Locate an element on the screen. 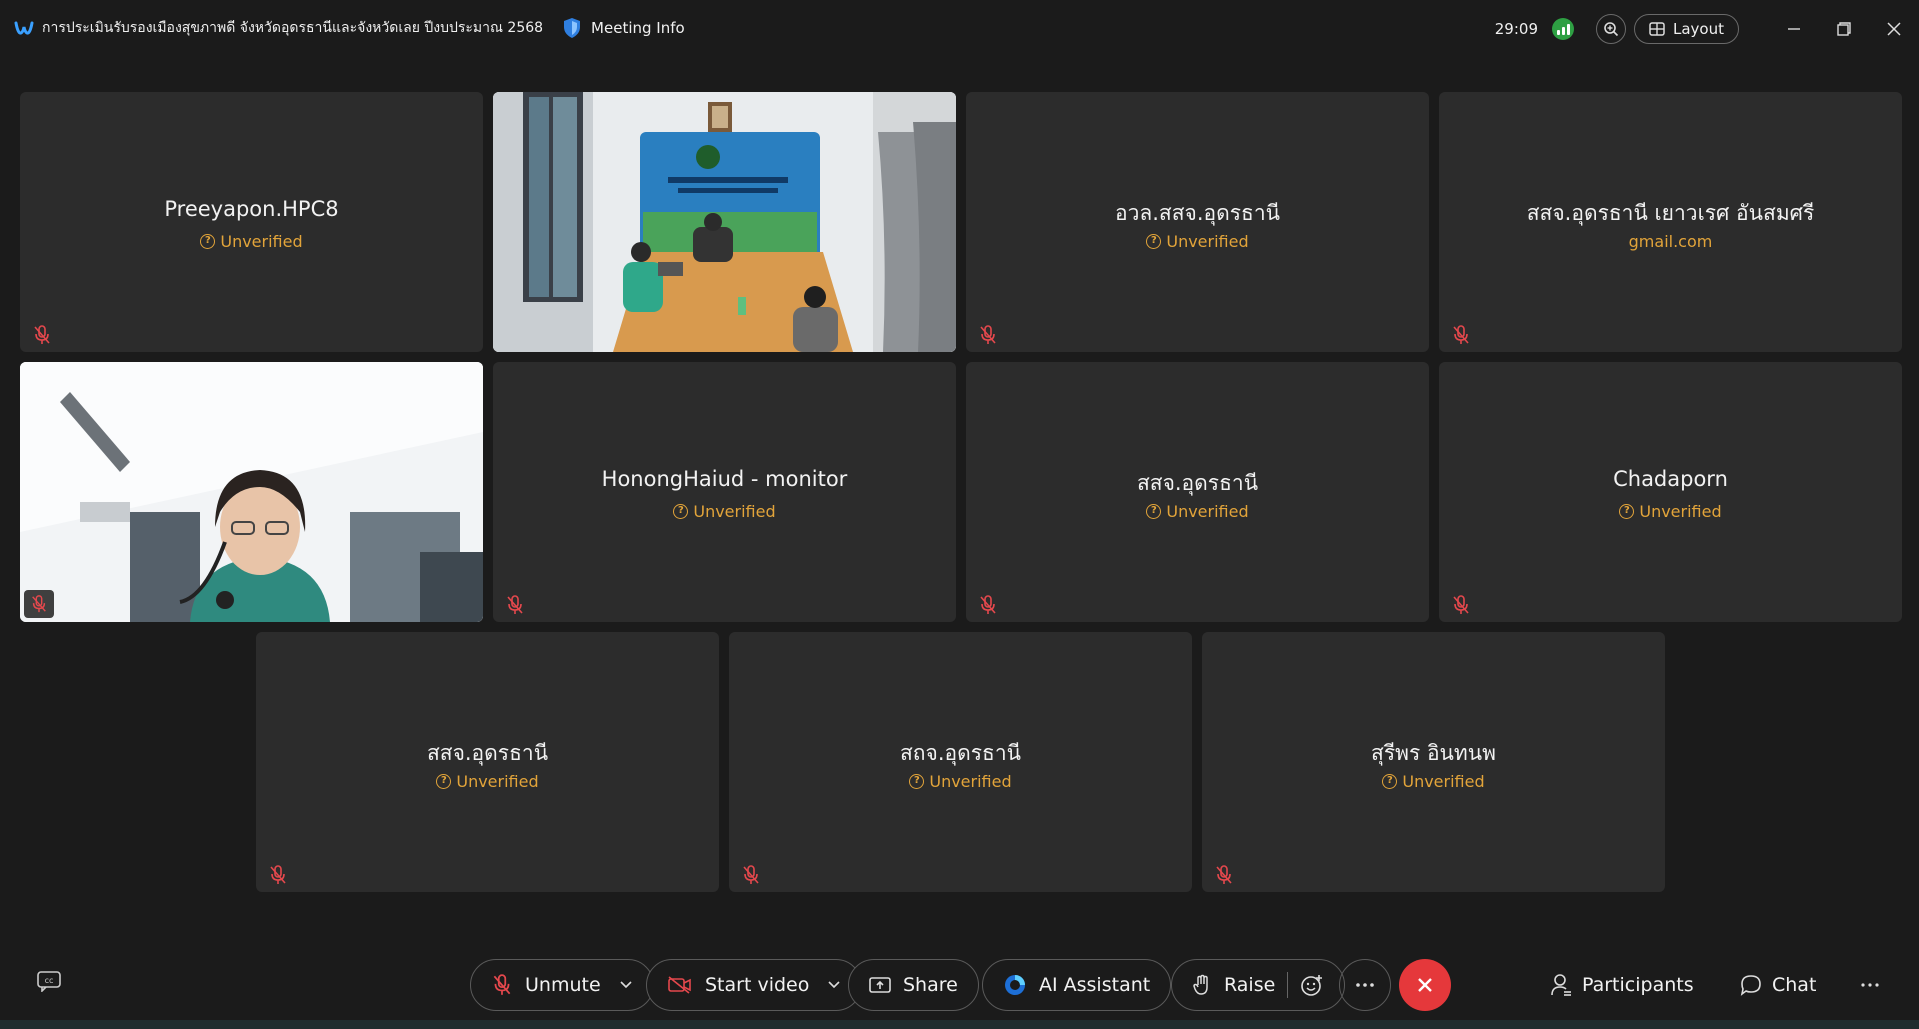  meeting-info-button: Meeting Info is located at coordinates (624, 28).